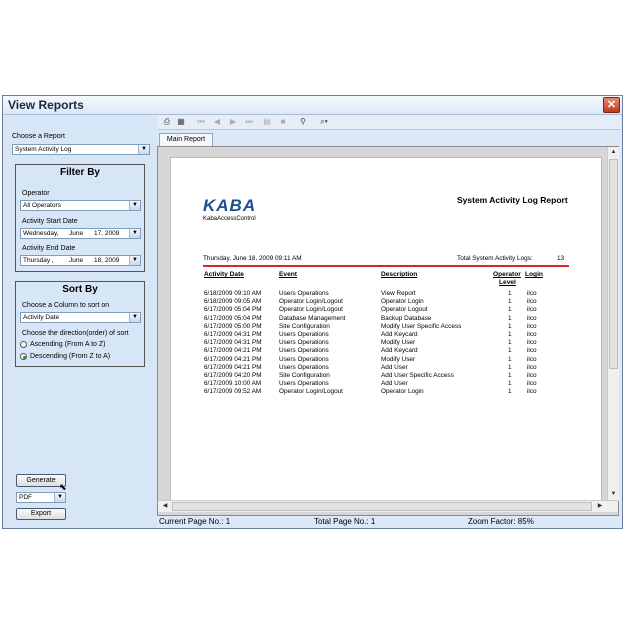 The height and width of the screenshot is (625, 625). Describe the element at coordinates (230, 205) in the screenshot. I see `kaba-logo: KABA` at that location.